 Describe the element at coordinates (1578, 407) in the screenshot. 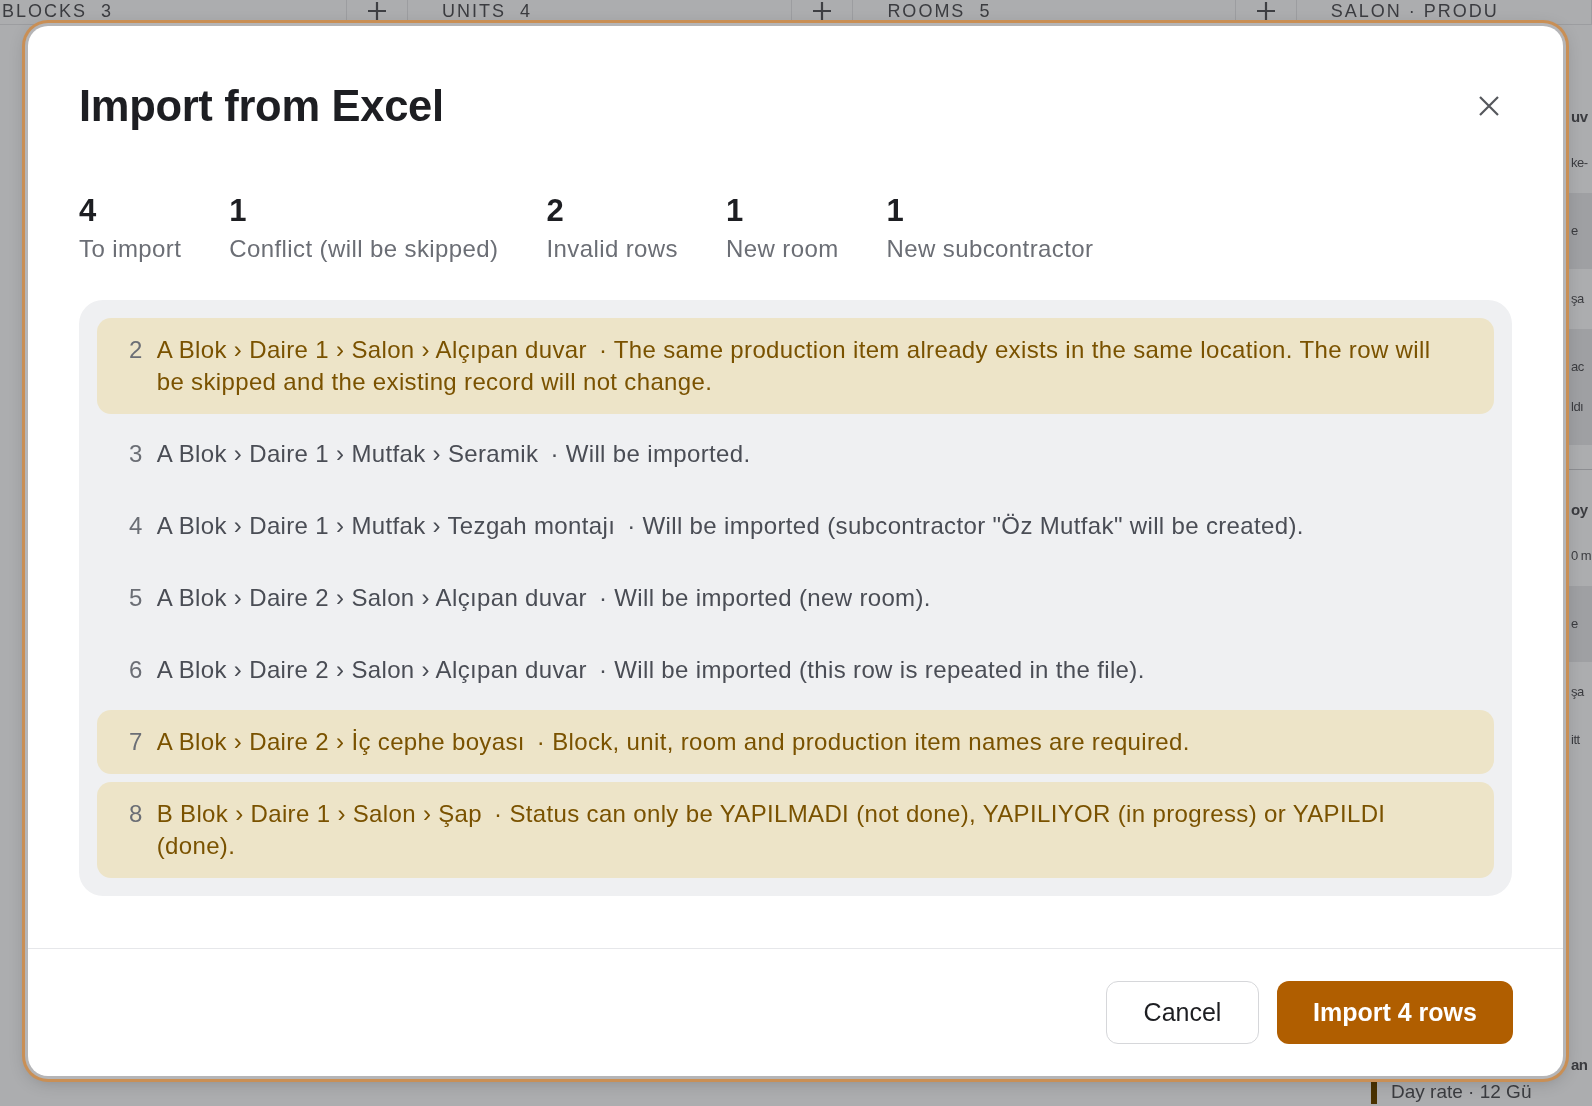

I see `item-text: ldı` at that location.